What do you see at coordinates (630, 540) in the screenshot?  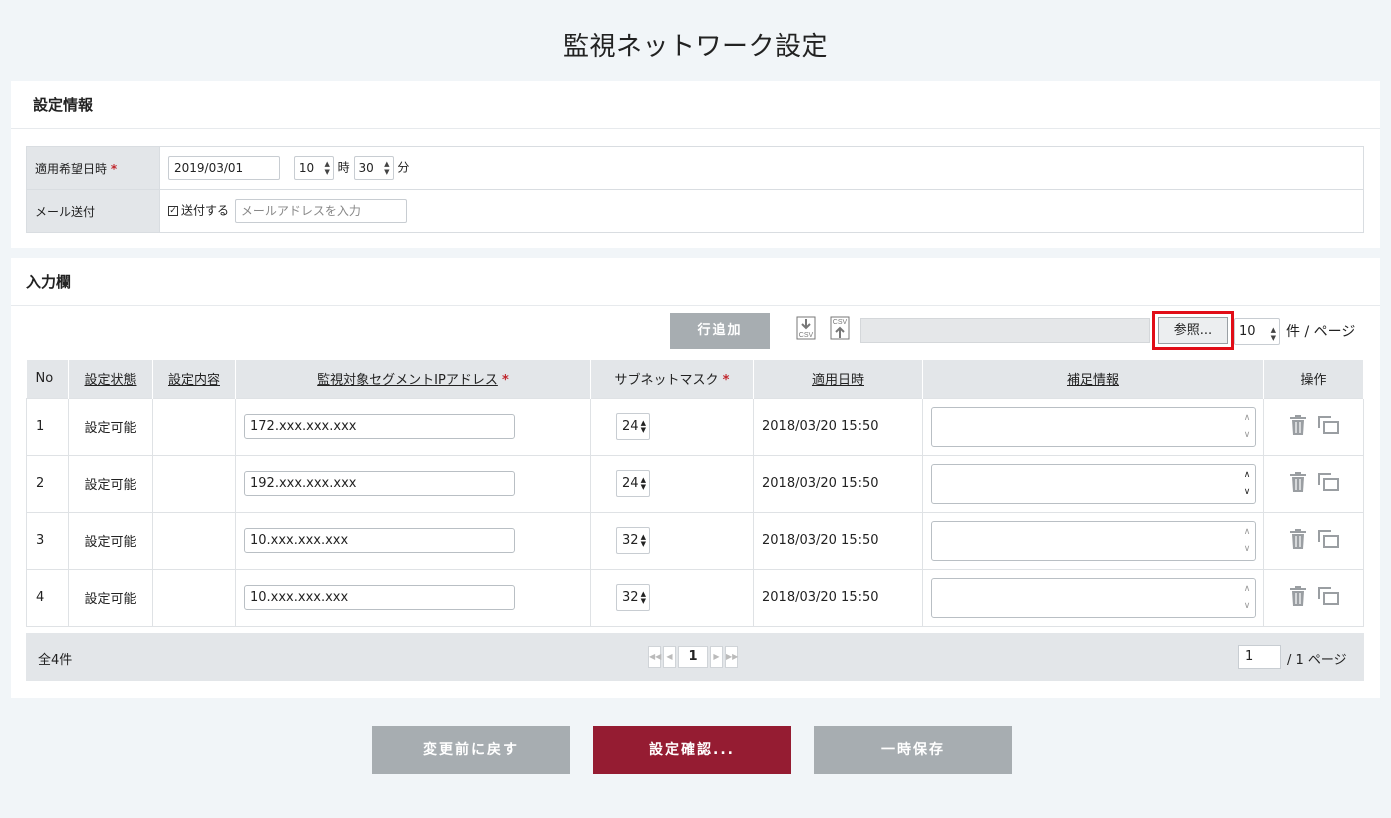 I see `mask-value: 32` at bounding box center [630, 540].